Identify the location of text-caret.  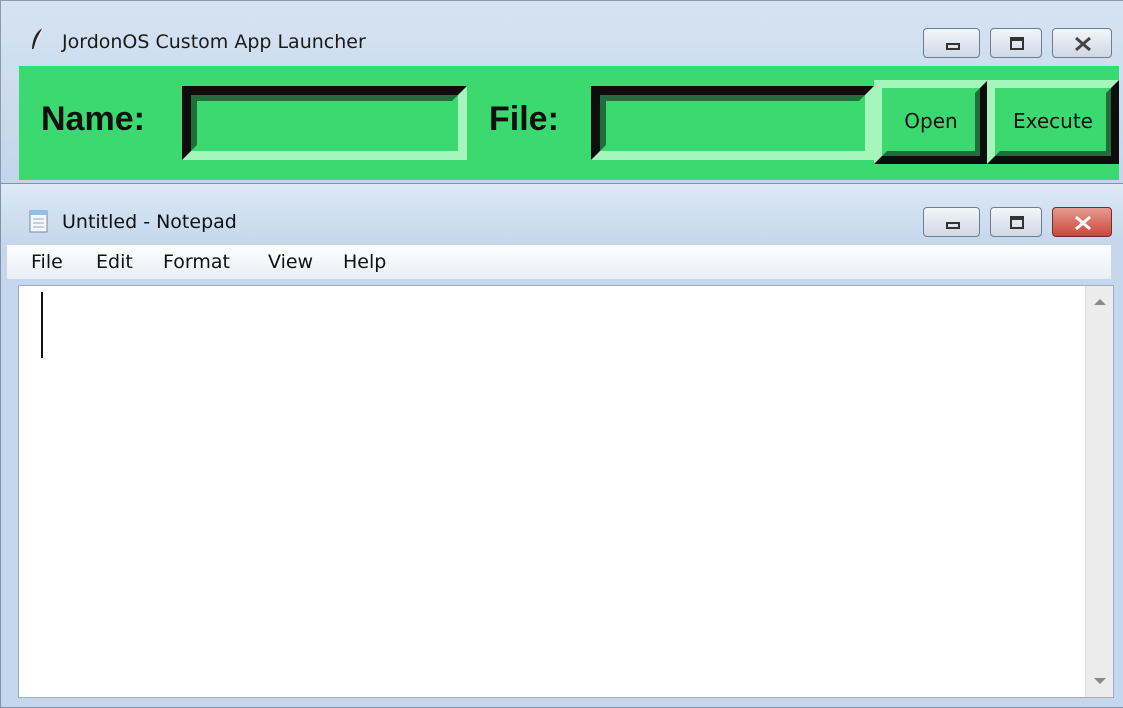
(42, 325).